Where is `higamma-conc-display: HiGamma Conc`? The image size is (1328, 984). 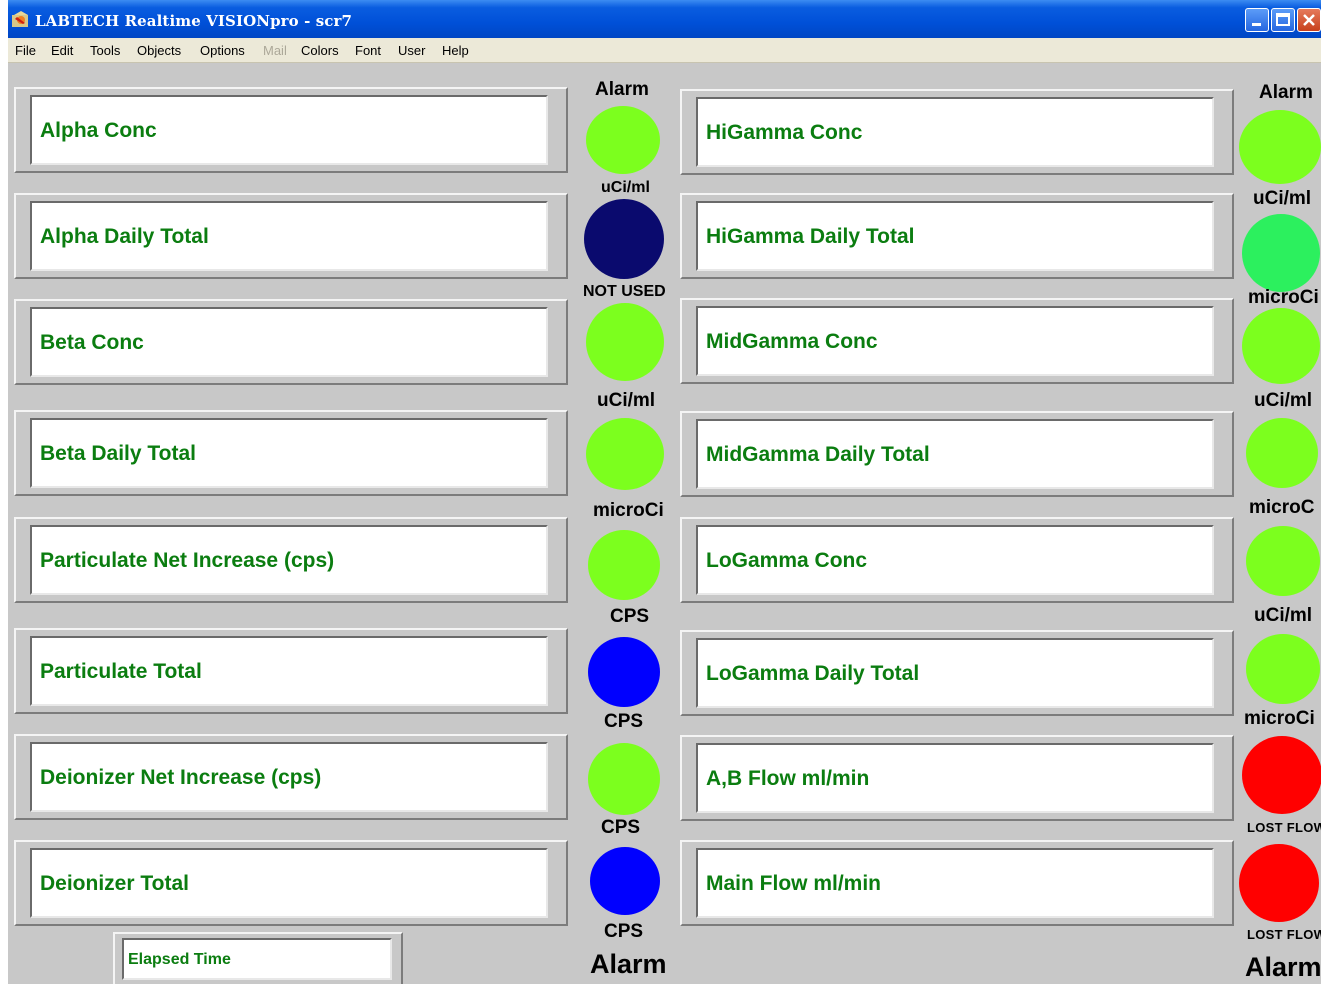 higamma-conc-display: HiGamma Conc is located at coordinates (955, 132).